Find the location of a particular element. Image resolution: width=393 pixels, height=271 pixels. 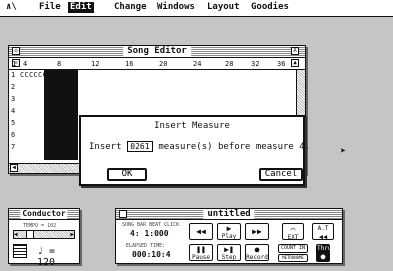

play-label: Play is located at coordinates (229, 236).